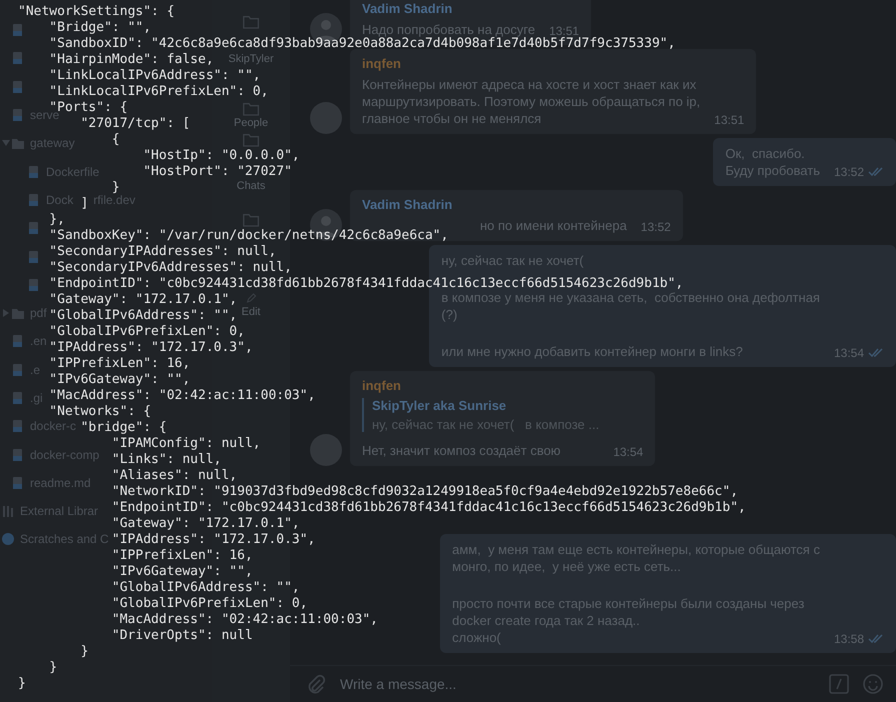  What do you see at coordinates (217, 172) in the screenshot?
I see `code-line: "HostPort": "27027"` at bounding box center [217, 172].